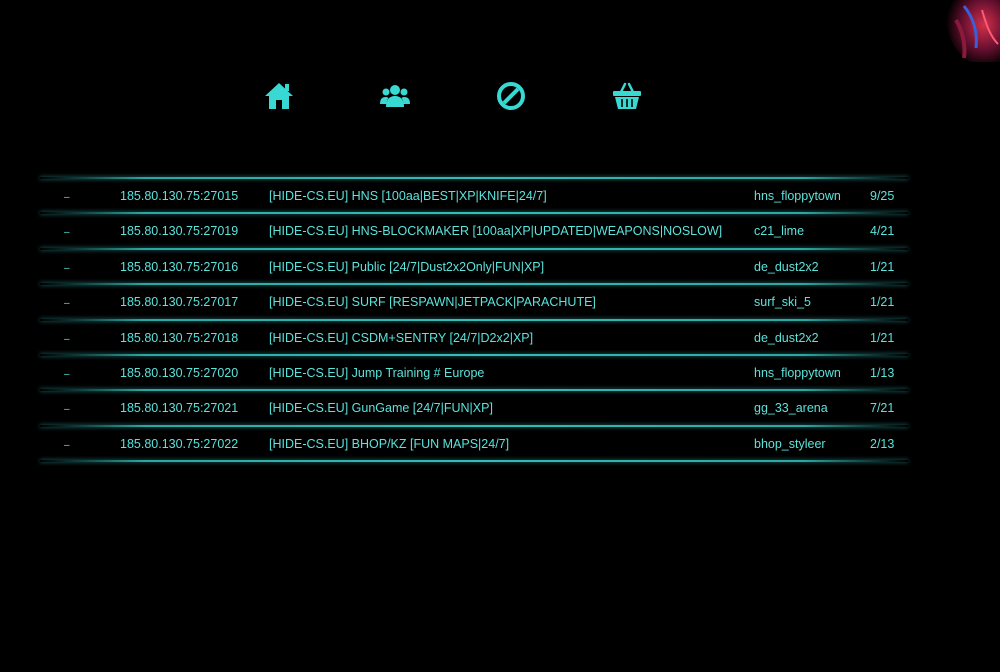 Image resolution: width=1000 pixels, height=672 pixels. I want to click on server-map: c21_lime, so click(779, 231).